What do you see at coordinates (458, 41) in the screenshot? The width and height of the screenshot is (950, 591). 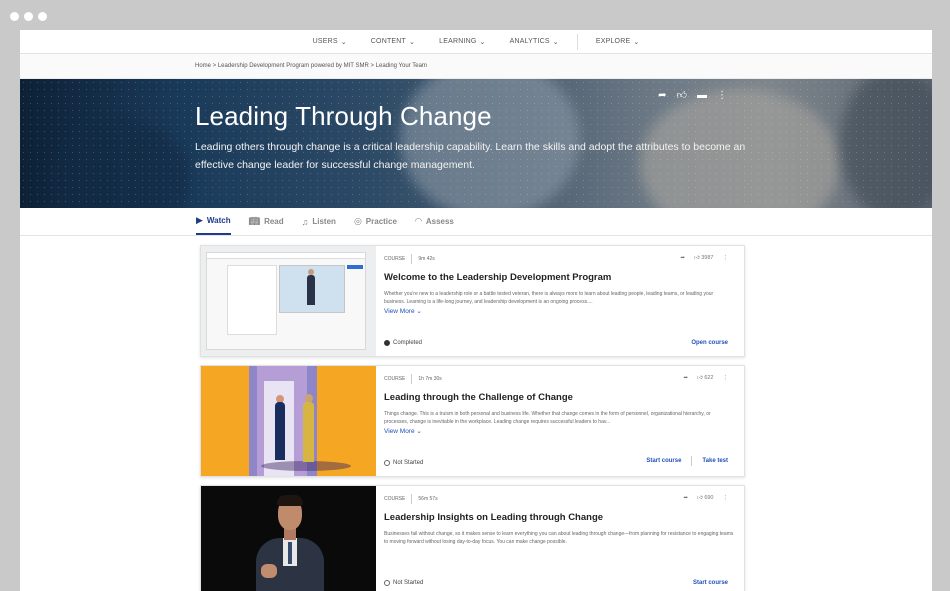 I see `nav-learning-label: LEARNING` at bounding box center [458, 41].